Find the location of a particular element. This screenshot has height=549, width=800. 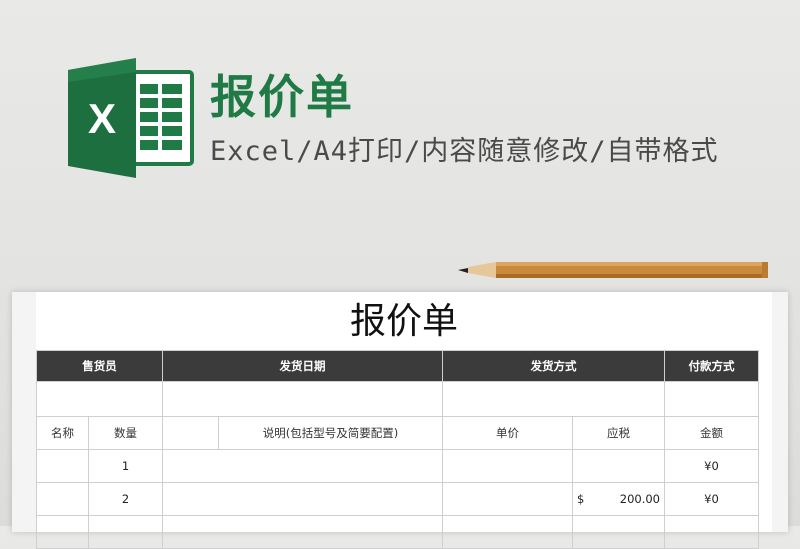

header-cell: 发货日期 is located at coordinates (302, 366).